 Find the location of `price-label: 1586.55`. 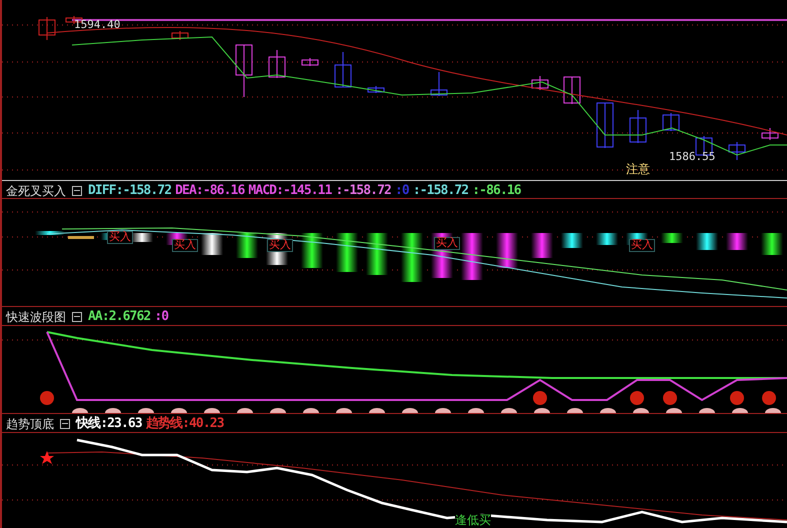

price-label: 1586.55 is located at coordinates (692, 156).